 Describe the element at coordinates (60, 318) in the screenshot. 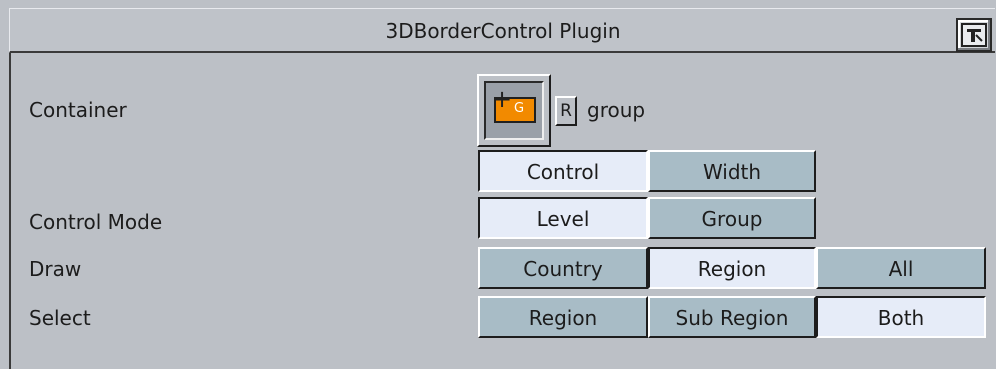

I see `select-label: Select` at that location.